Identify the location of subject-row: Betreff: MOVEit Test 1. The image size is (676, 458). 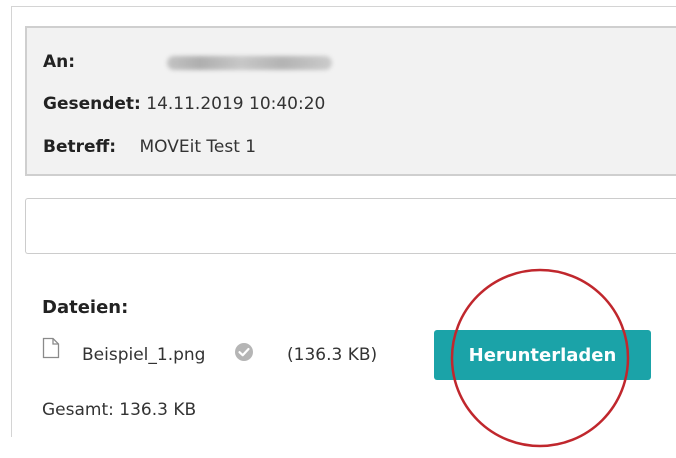
(149, 147).